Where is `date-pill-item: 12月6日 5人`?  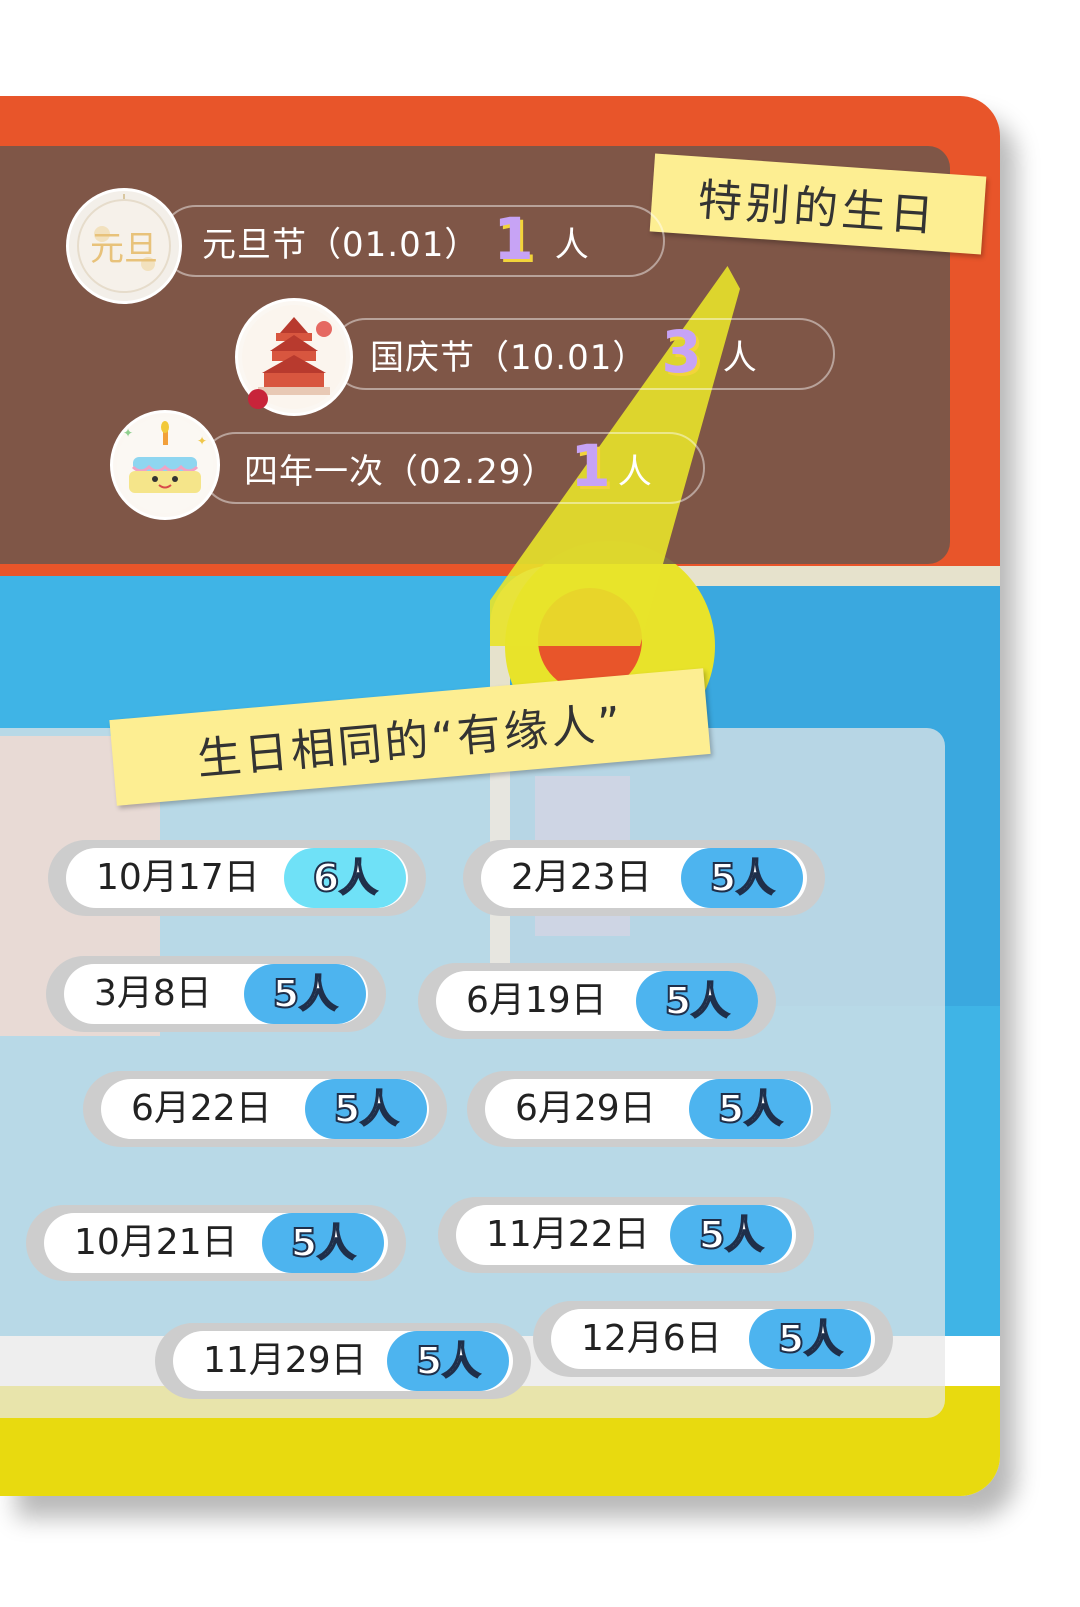 date-pill-item: 12月6日 5人 is located at coordinates (713, 1339).